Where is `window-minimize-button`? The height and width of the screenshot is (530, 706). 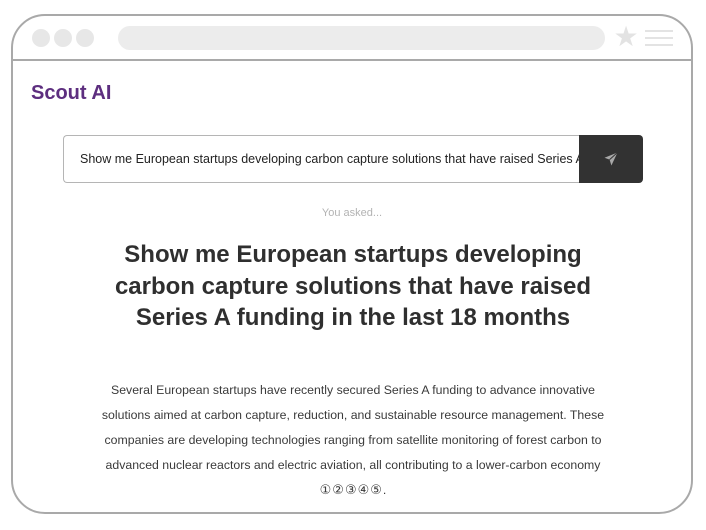 window-minimize-button is located at coordinates (63, 38).